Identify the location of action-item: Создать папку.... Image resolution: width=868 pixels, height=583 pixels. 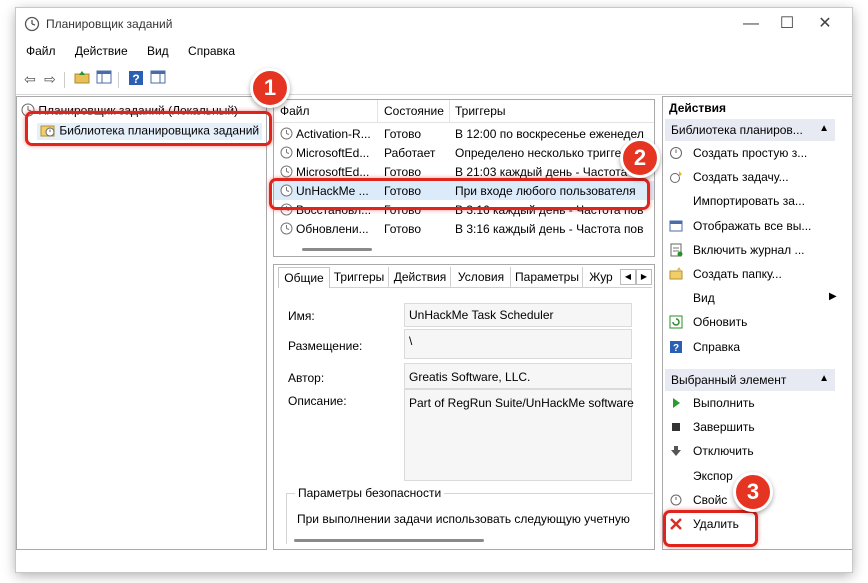
(757, 274).